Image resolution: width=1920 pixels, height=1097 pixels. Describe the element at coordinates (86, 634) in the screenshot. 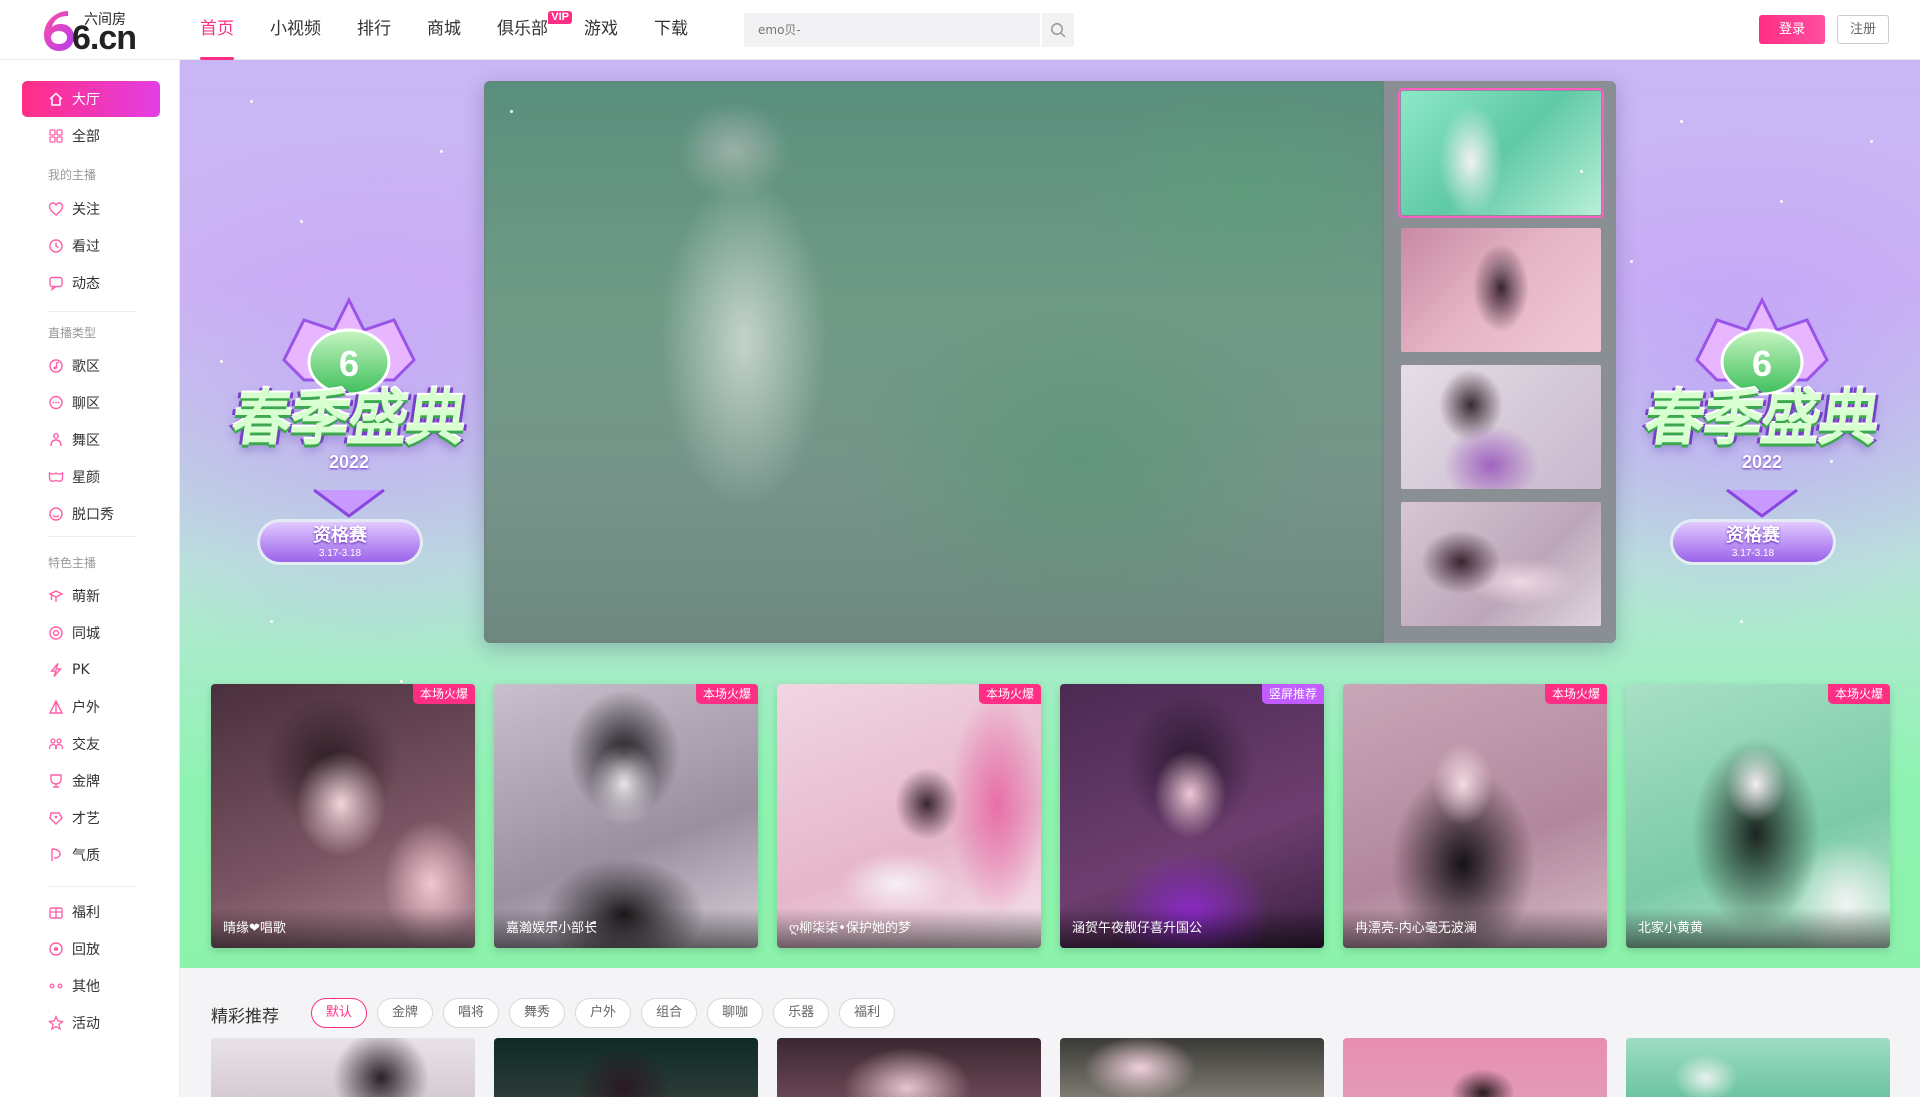

I see `sidebar-item-label: 同城` at that location.